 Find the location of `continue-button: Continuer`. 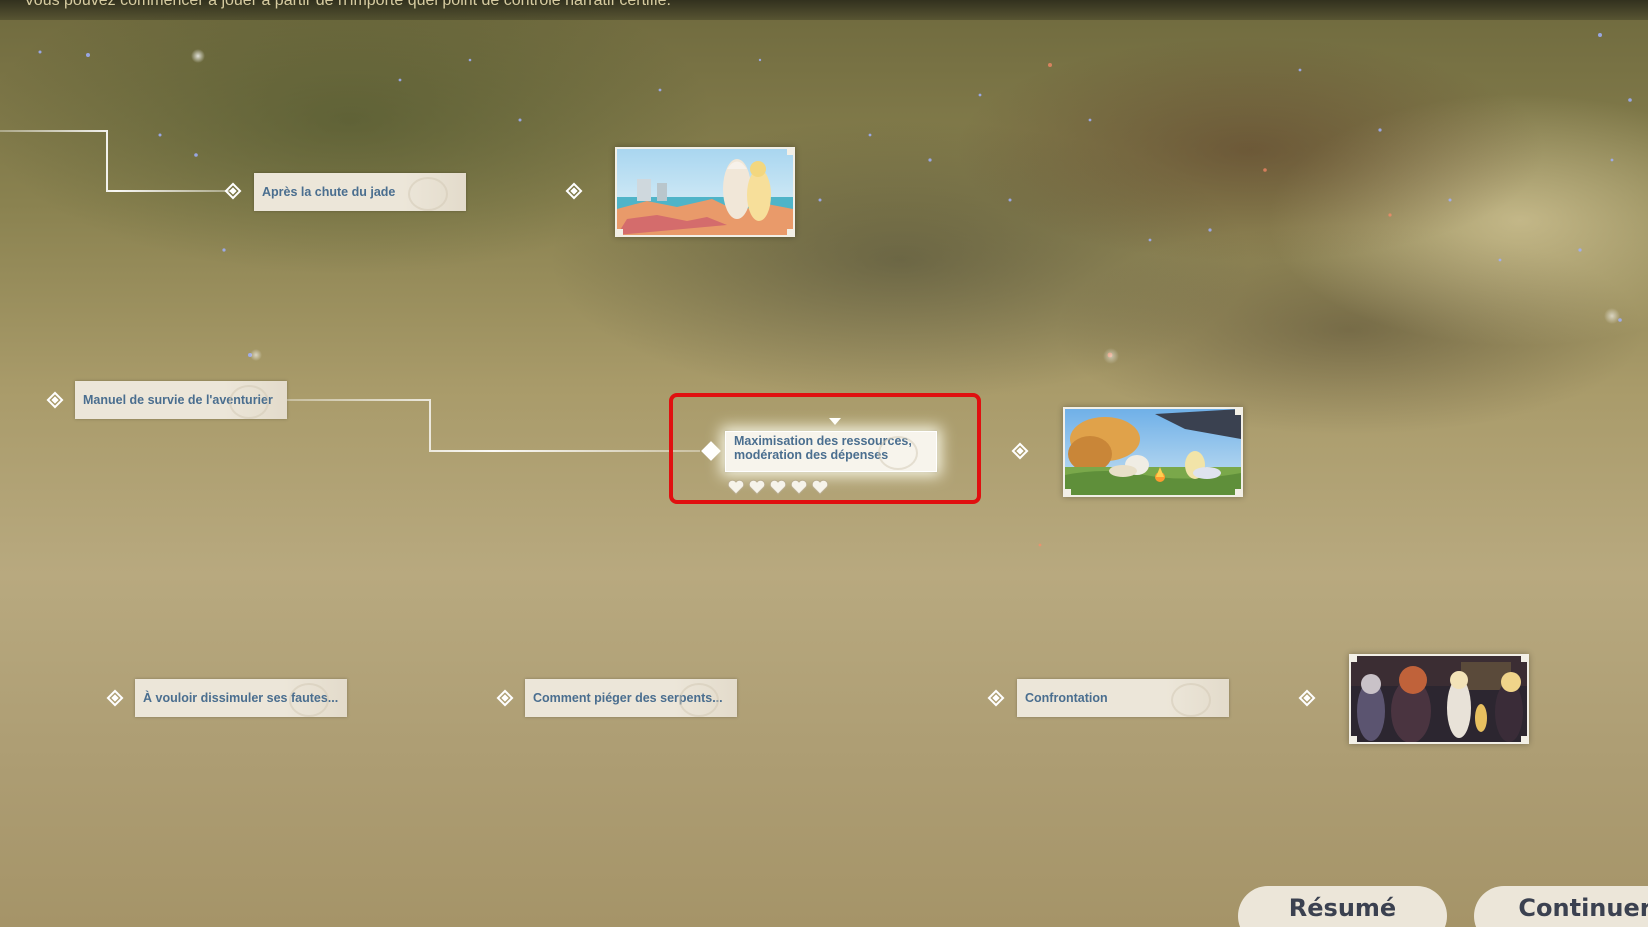

continue-button: Continuer is located at coordinates (1561, 906).